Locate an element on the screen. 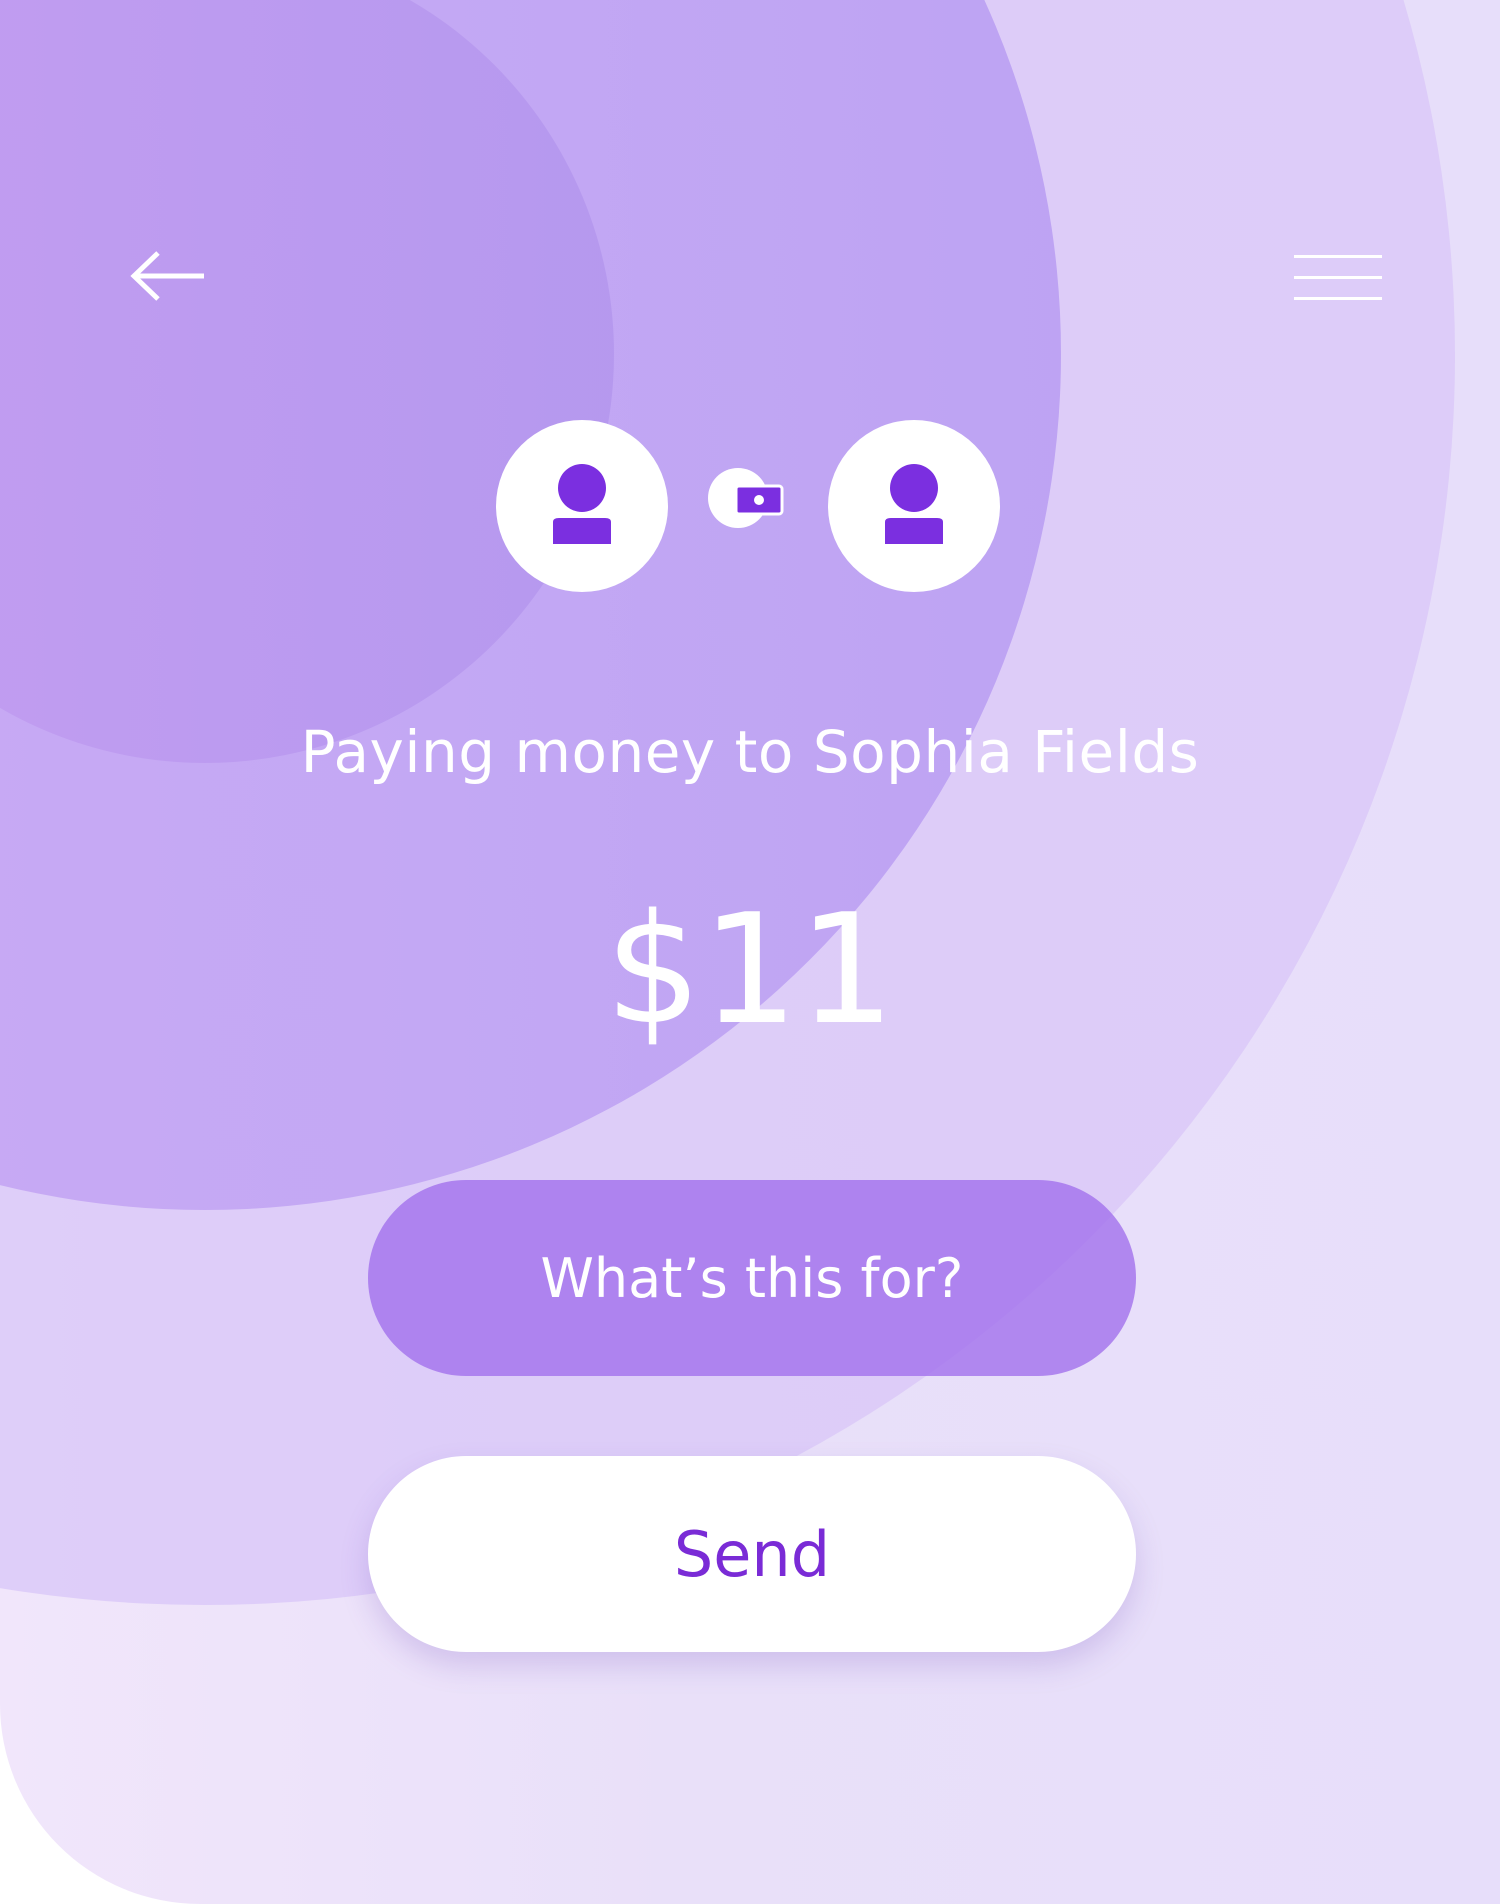 The image size is (1500, 1904). sender-avatar is located at coordinates (582, 506).